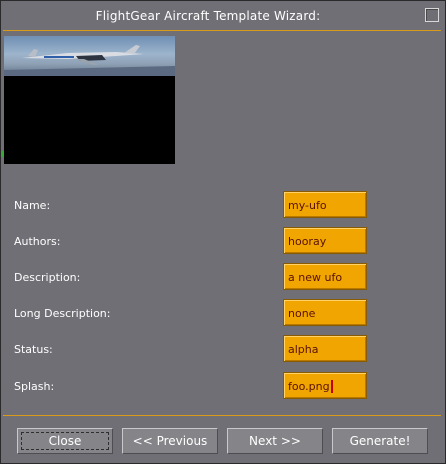  Describe the element at coordinates (331, 386) in the screenshot. I see `text-cursor` at that location.